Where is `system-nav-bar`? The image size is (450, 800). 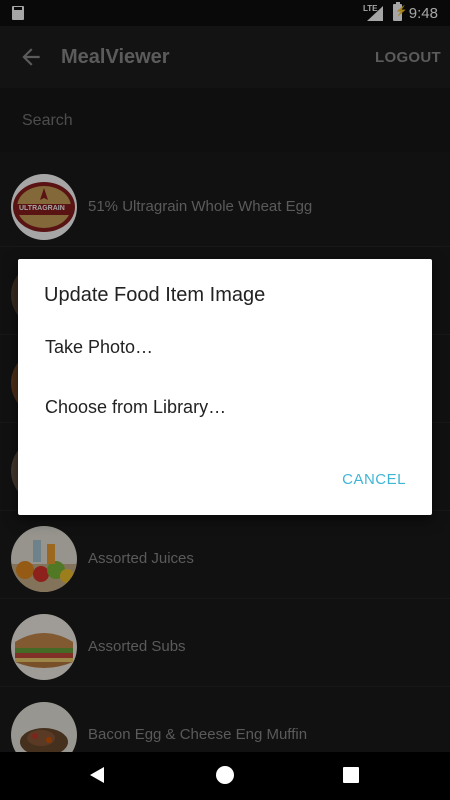
system-nav-bar is located at coordinates (225, 776).